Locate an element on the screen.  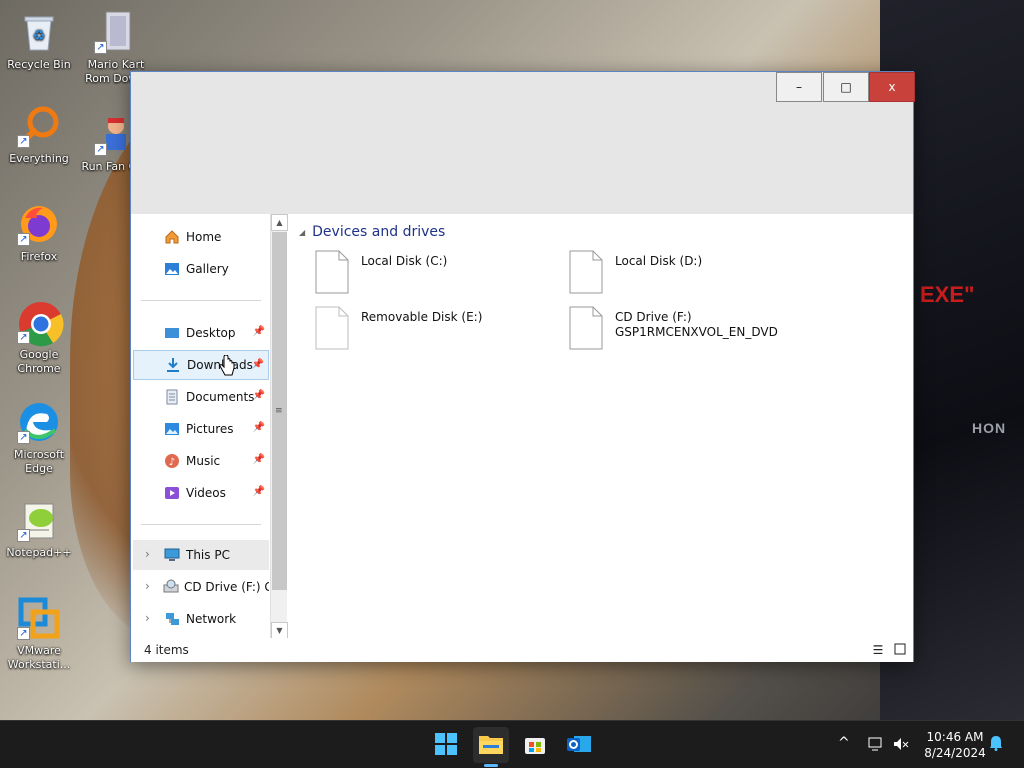
minimize-button: – is located at coordinates (799, 87).